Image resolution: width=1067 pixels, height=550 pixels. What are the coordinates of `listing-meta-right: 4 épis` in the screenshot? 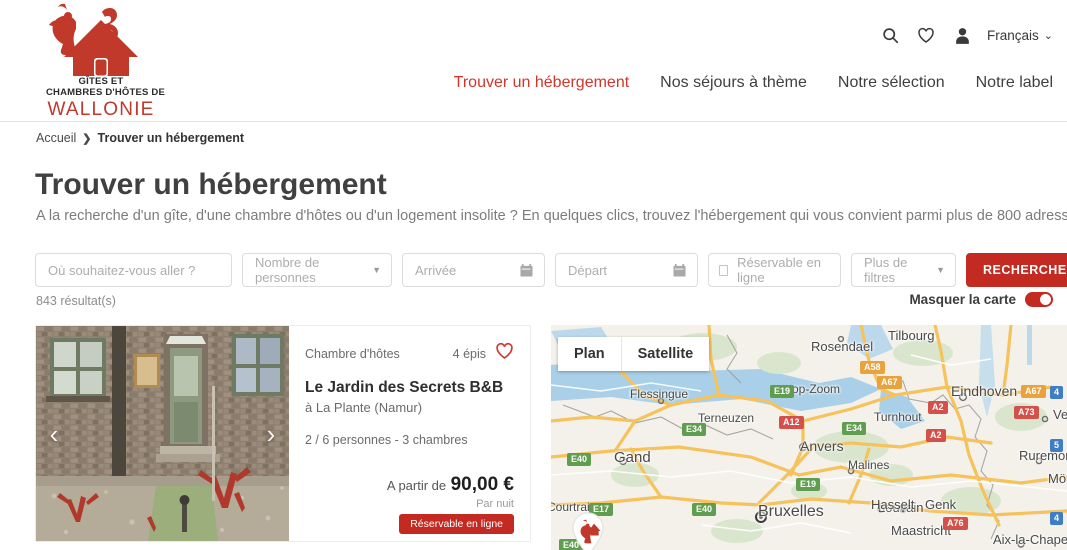 It's located at (483, 353).